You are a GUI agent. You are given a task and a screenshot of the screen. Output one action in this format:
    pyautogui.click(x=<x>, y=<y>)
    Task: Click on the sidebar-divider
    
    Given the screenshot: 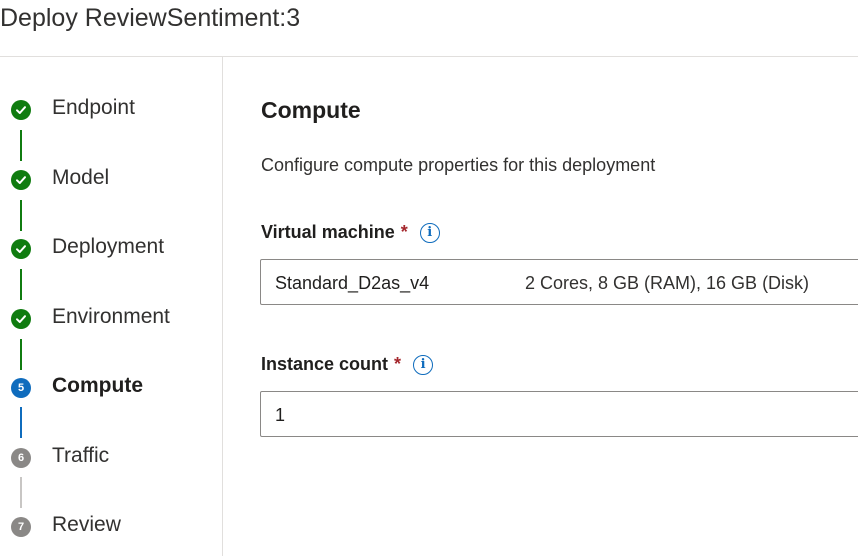 What is the action you would take?
    pyautogui.click(x=222, y=306)
    